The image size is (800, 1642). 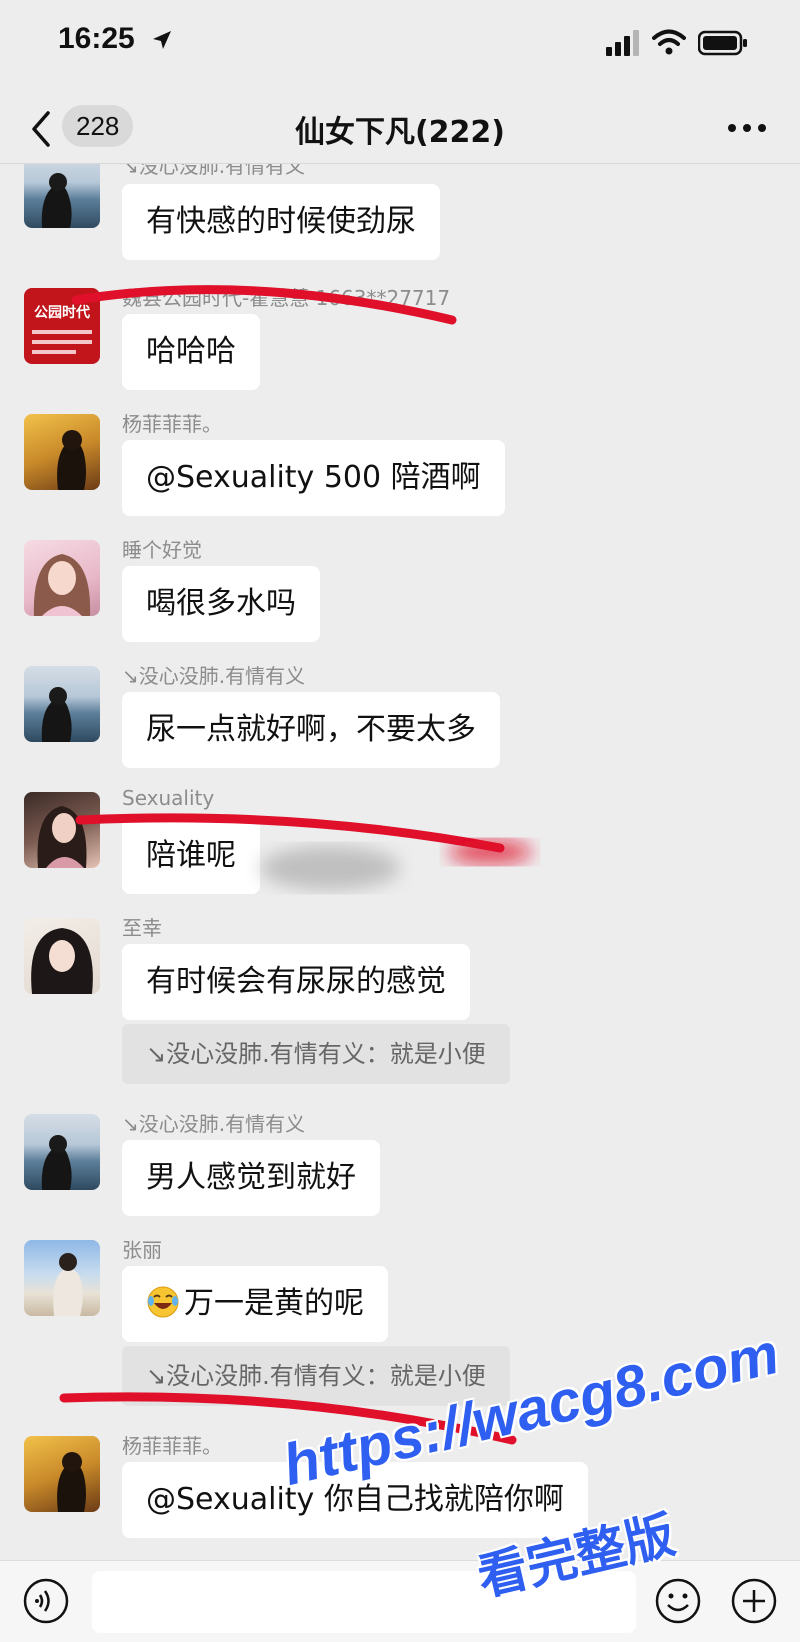 I want to click on wifi-icon, so click(x=669, y=42).